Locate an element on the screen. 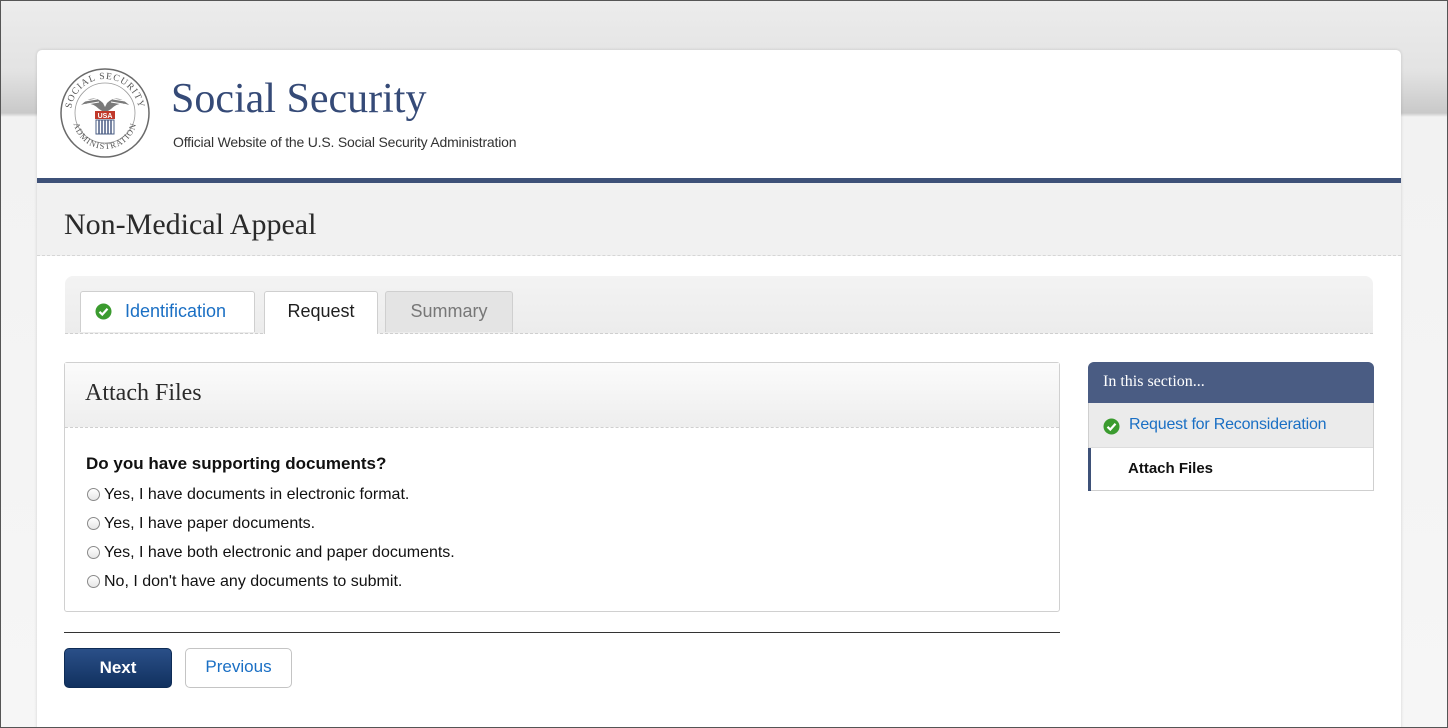 This screenshot has height=728, width=1448. page-title-band: Non-Medical Appeal is located at coordinates (719, 219).